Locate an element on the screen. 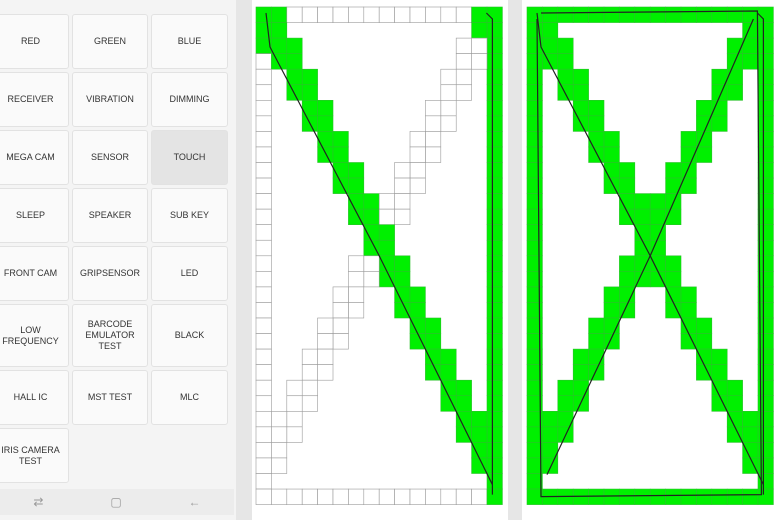  test-button-iris-camera-test: IRIS CAMERA TEST is located at coordinates (34, 455).